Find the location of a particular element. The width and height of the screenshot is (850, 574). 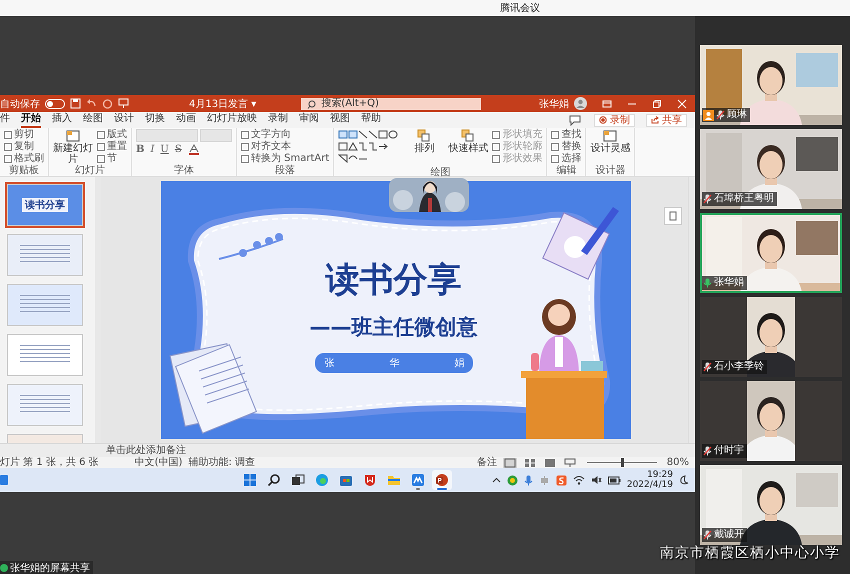

slide-title: 读书分享 is located at coordinates (394, 280).